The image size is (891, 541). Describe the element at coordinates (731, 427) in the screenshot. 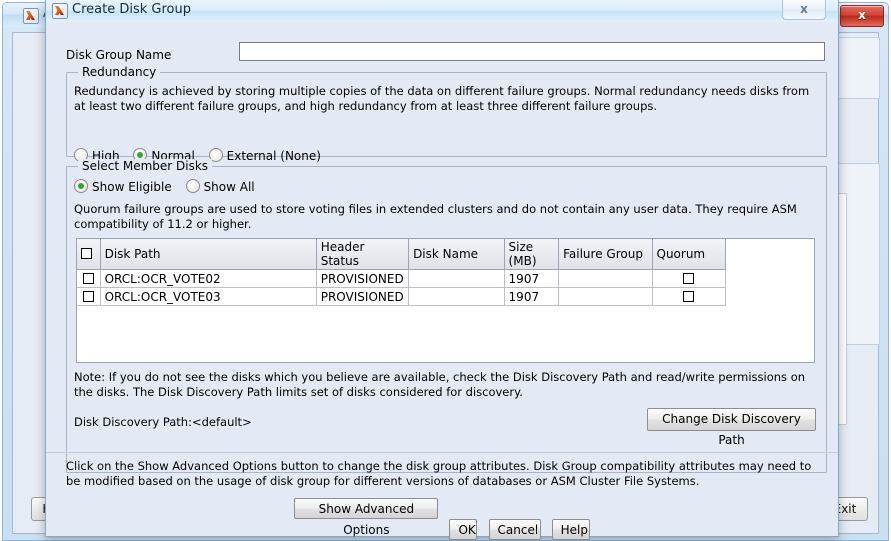

I see `change-disk-discovery-path-button: Change Disk Discovery Path` at that location.